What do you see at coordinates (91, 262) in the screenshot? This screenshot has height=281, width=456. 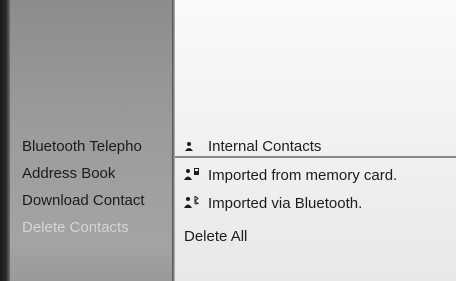 I see `left-panel-shade` at bounding box center [91, 262].